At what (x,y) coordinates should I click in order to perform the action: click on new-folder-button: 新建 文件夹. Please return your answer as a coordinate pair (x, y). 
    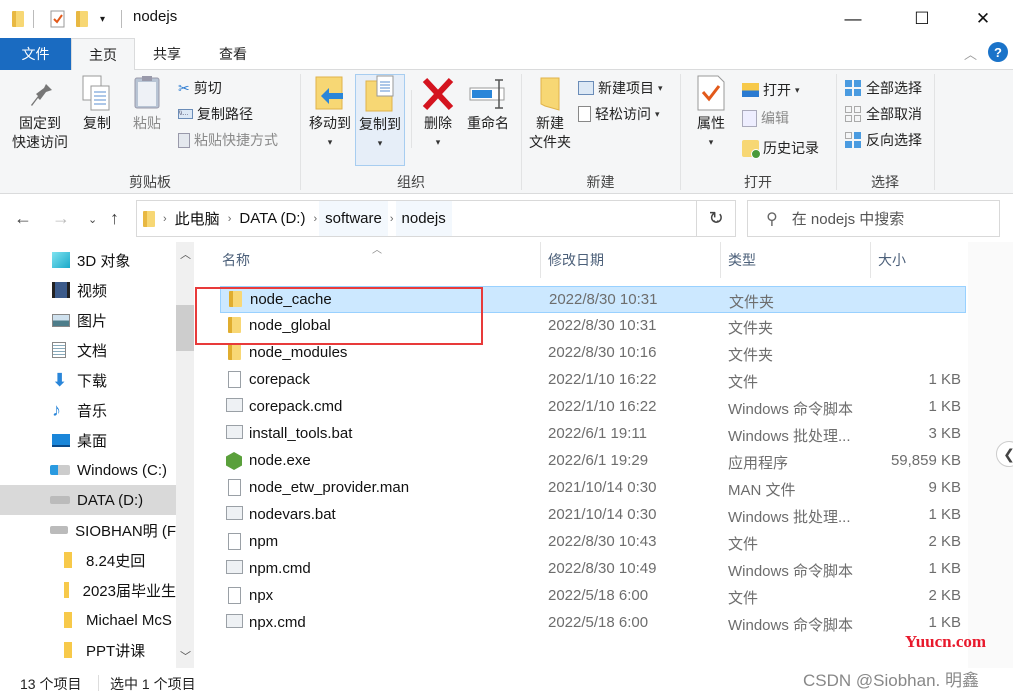
    Looking at the image, I should click on (550, 113).